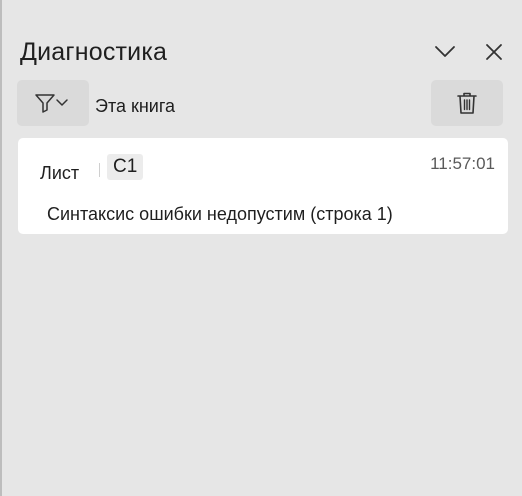 The height and width of the screenshot is (496, 522). What do you see at coordinates (220, 214) in the screenshot?
I see `entry-message: Синтаксис ошибки недопустим (строка 1)` at bounding box center [220, 214].